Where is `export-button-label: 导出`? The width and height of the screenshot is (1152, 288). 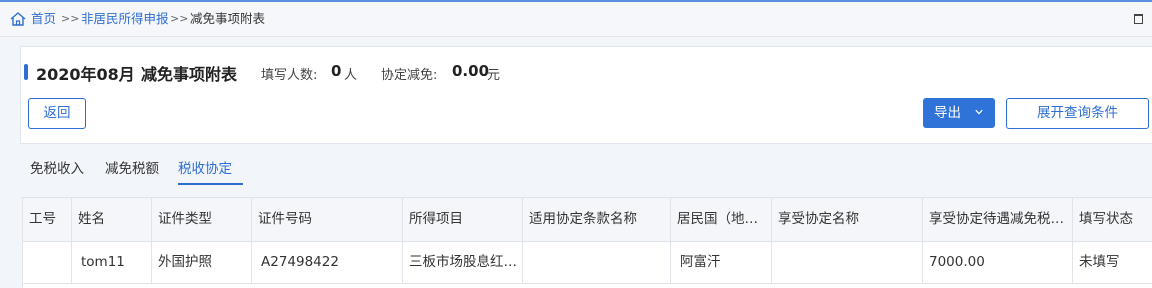
export-button-label: 导出 is located at coordinates (947, 113).